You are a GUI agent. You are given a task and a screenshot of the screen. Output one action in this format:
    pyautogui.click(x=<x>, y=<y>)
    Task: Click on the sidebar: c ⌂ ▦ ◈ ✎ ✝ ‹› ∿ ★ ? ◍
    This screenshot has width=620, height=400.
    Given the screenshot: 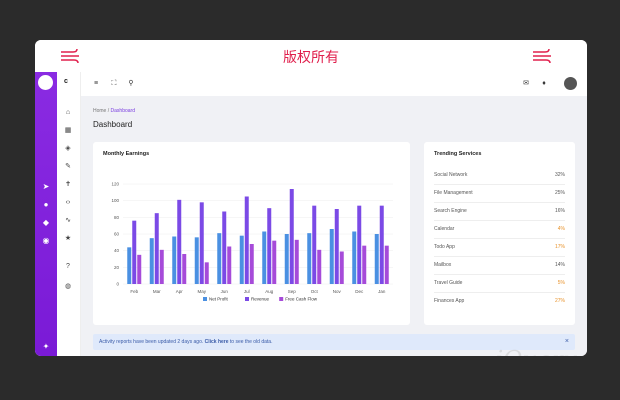 What is the action you would take?
    pyautogui.click(x=69, y=214)
    